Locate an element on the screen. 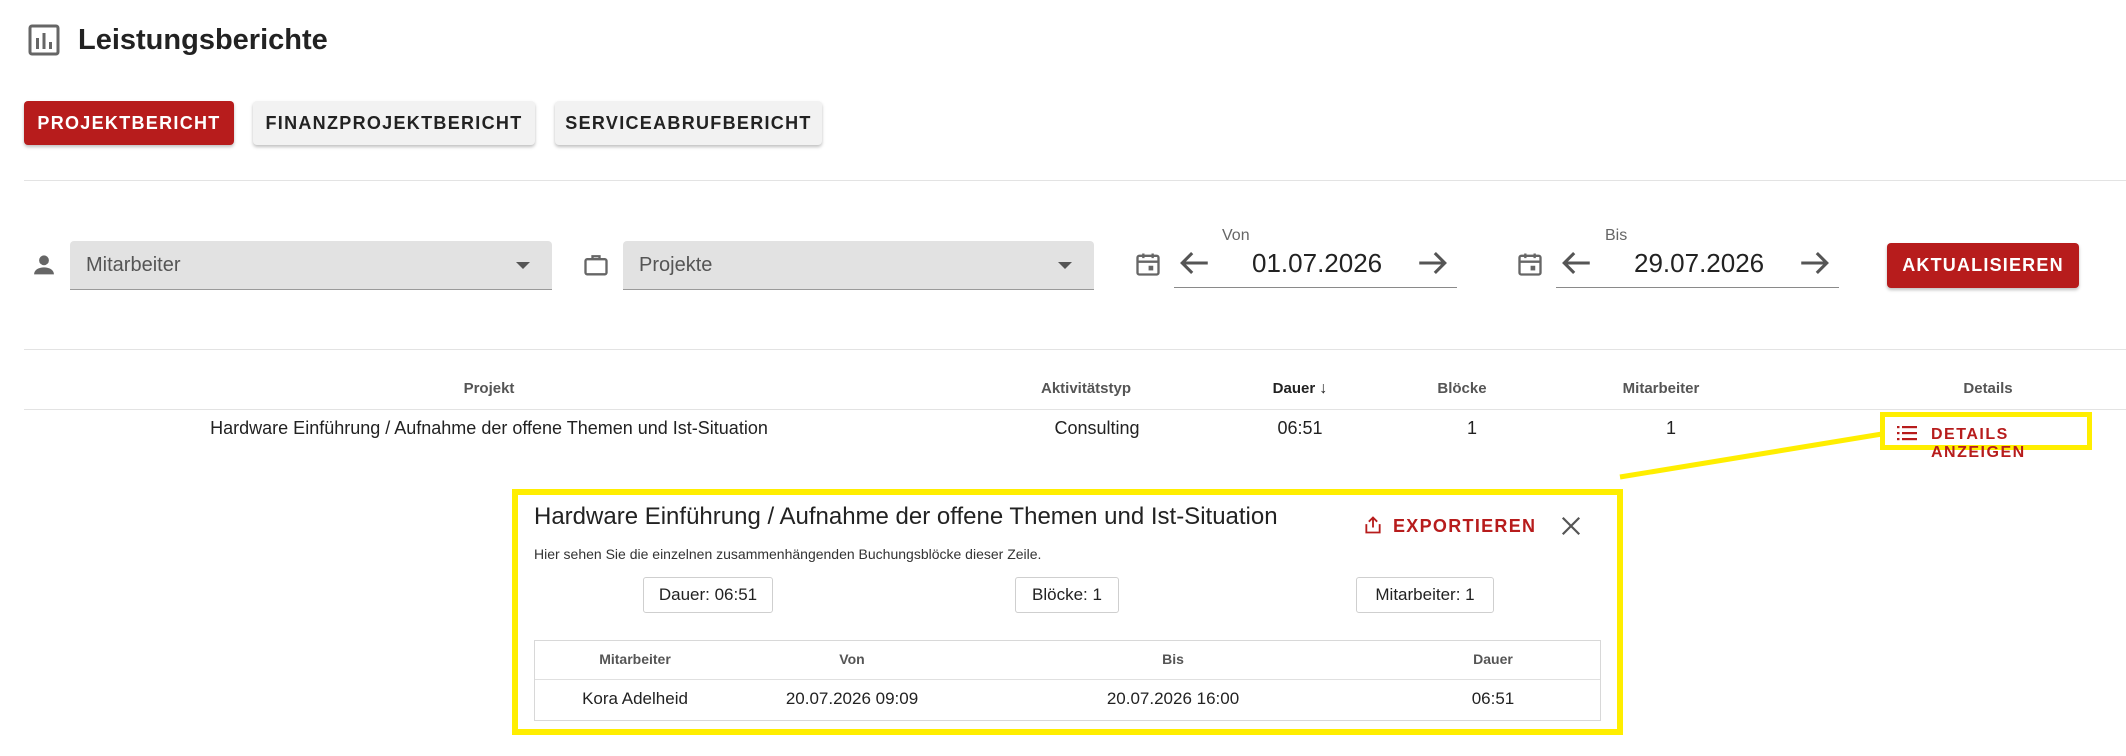 Image resolution: width=2126 pixels, height=756 pixels. bar-chart-icon is located at coordinates (44, 40).